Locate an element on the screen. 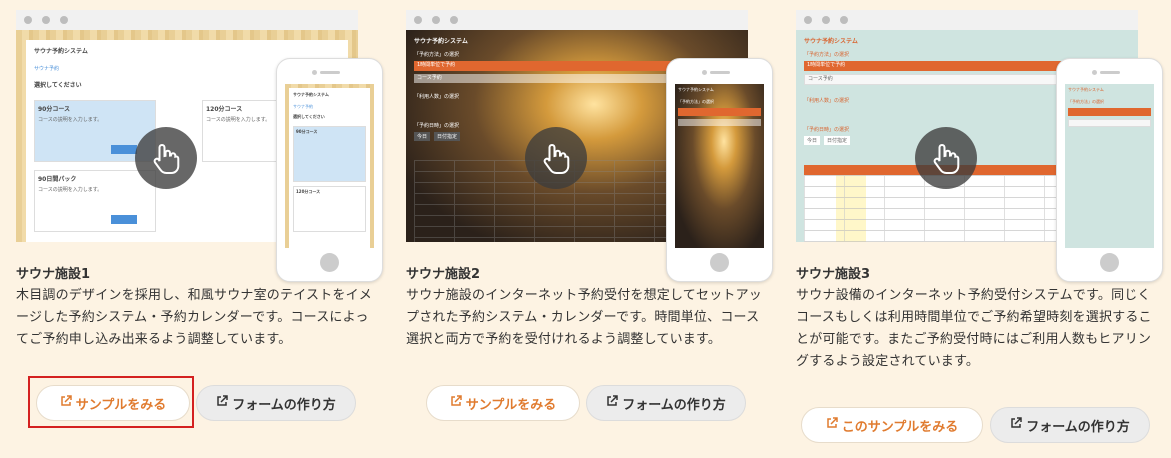 The height and width of the screenshot is (458, 1171). phone-course-b: 120分コース is located at coordinates (308, 191).